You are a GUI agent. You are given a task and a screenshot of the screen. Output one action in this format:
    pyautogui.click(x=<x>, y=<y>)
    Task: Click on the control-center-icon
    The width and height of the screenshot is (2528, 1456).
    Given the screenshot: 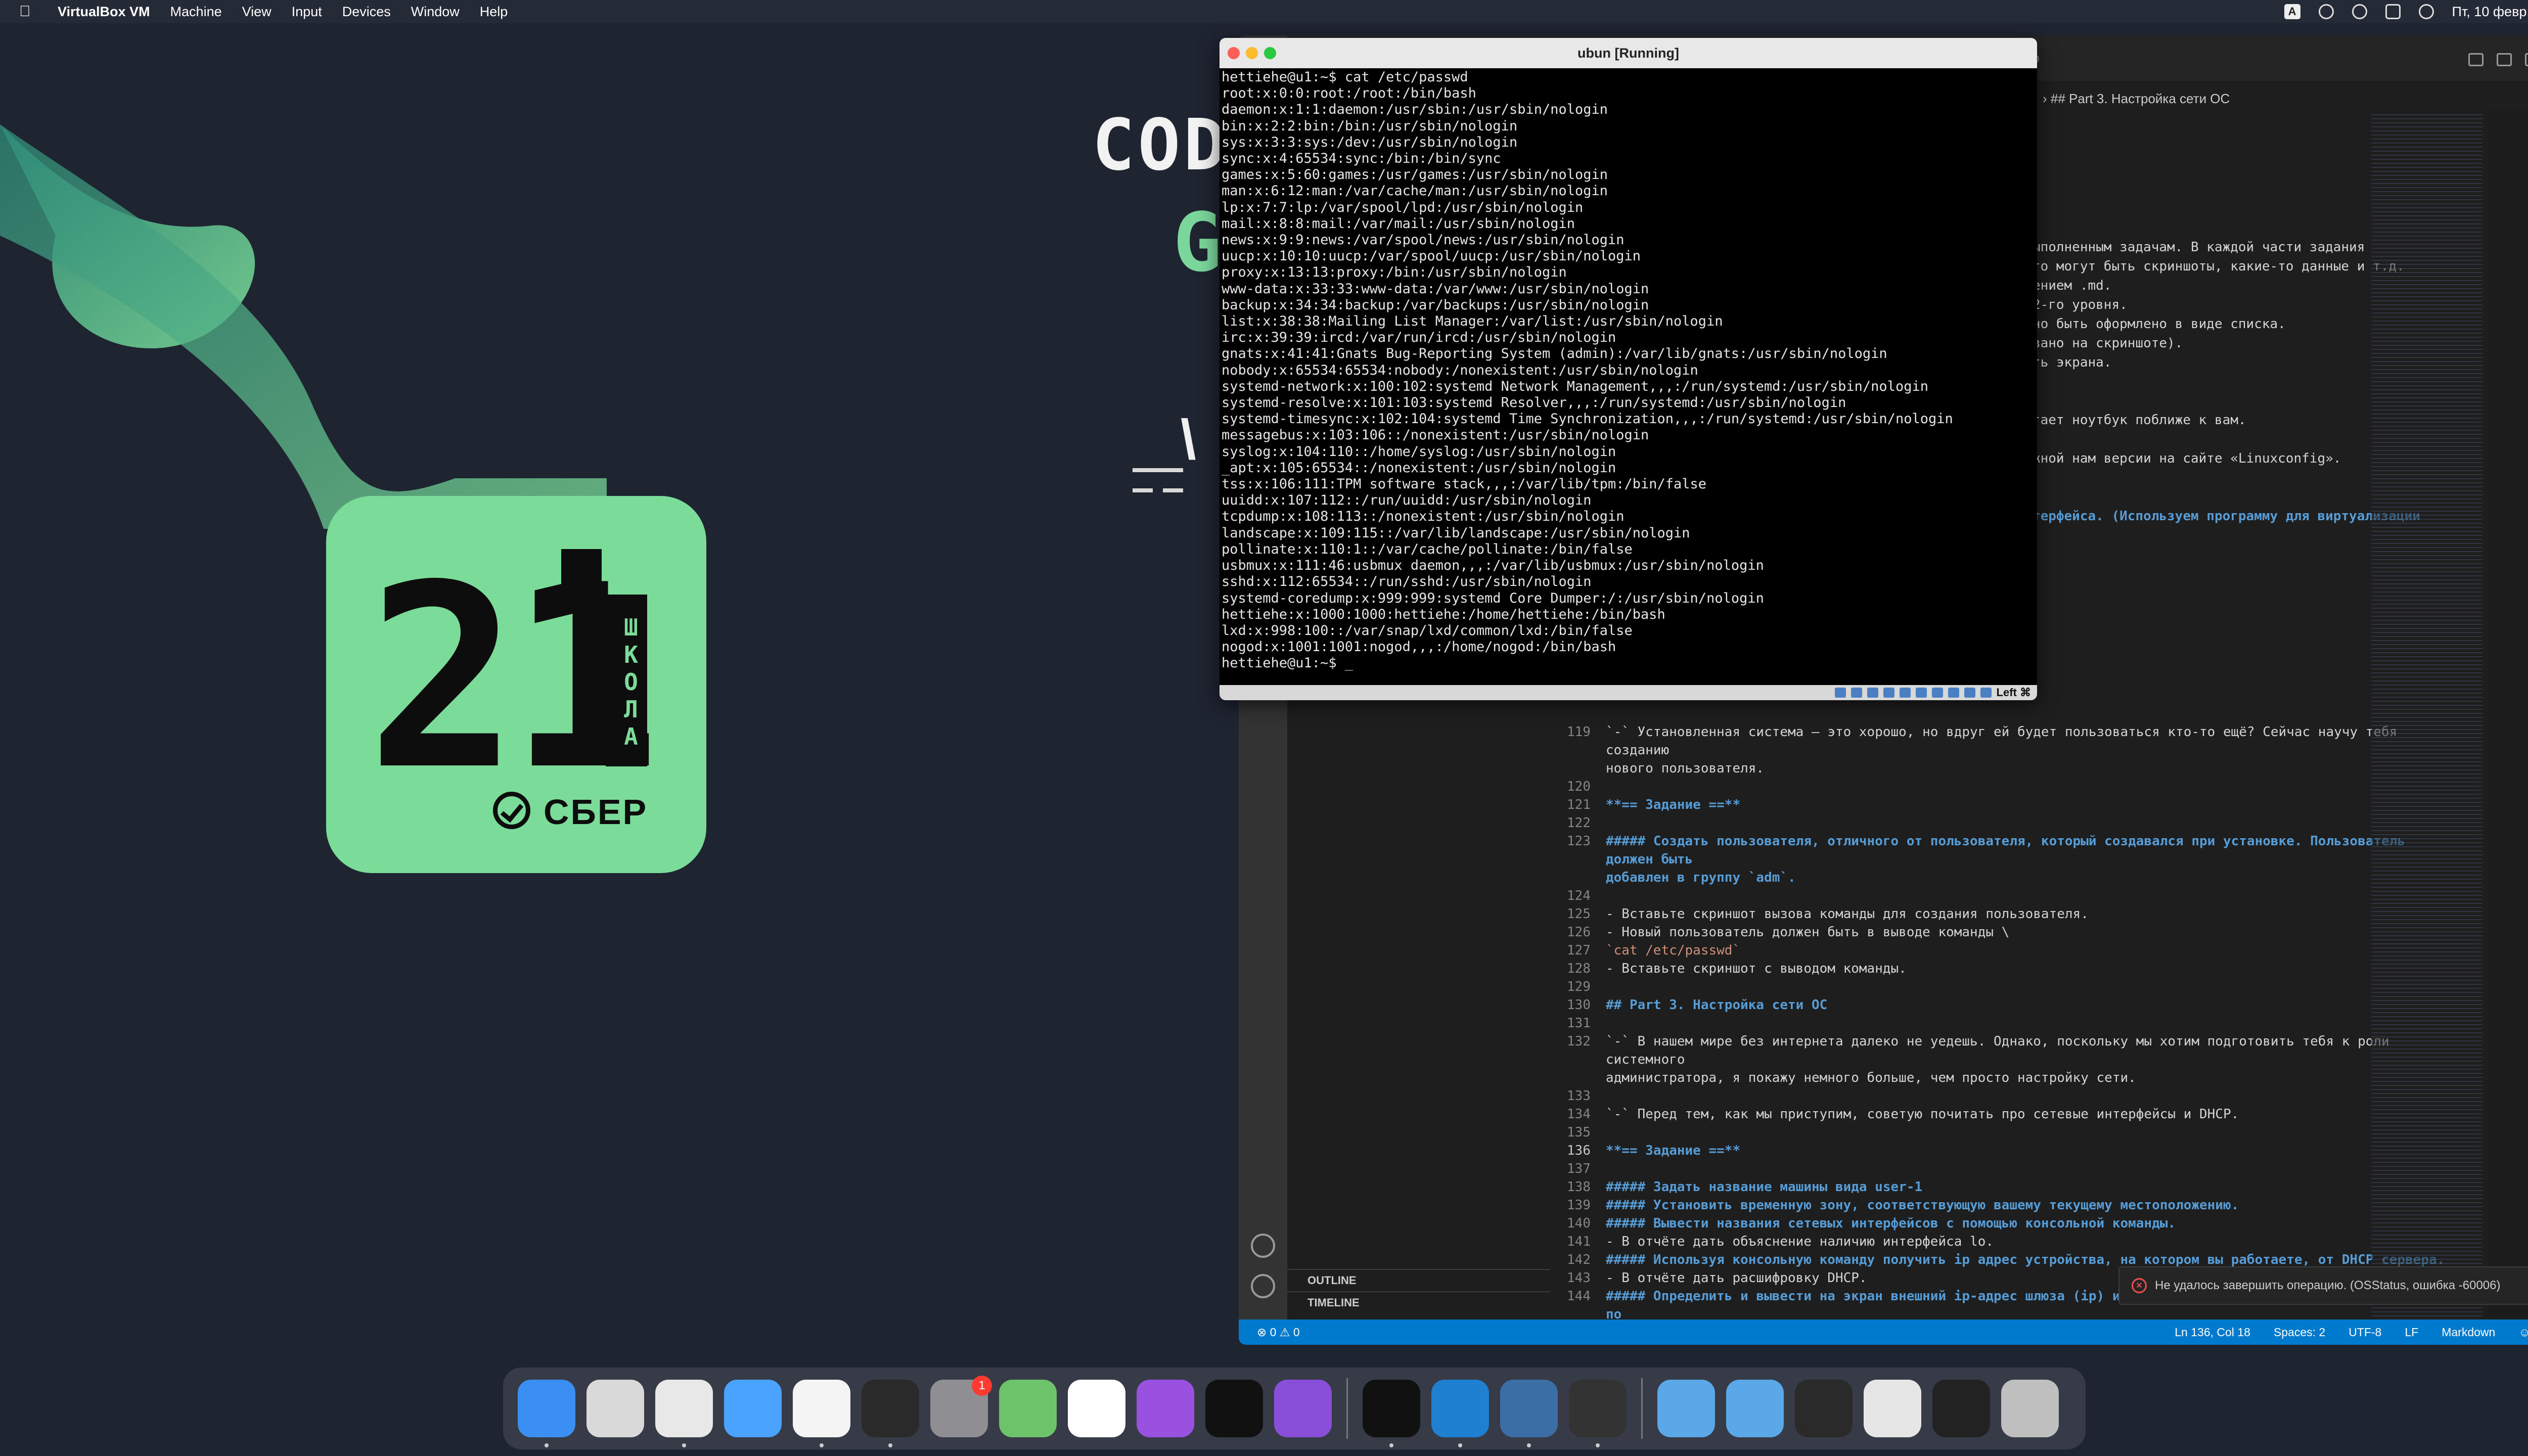 What is the action you would take?
    pyautogui.click(x=2393, y=11)
    